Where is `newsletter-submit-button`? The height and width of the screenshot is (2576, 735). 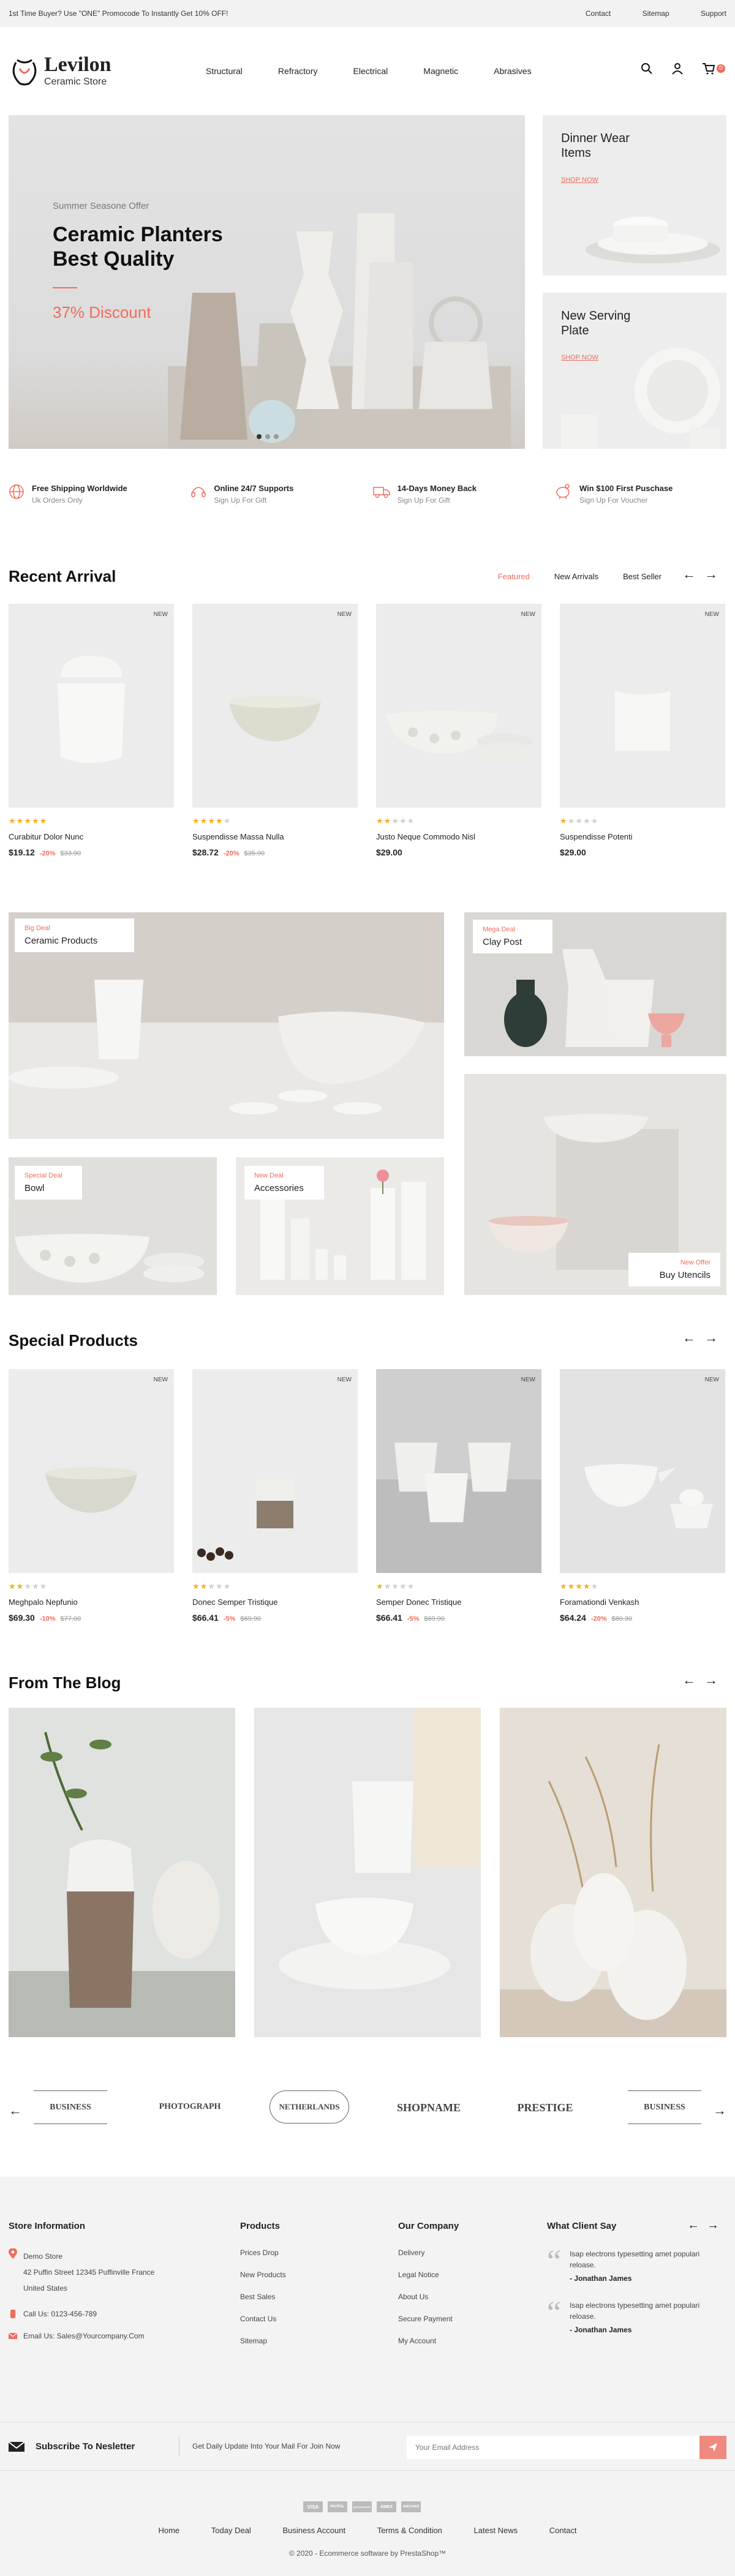
newsletter-submit-button is located at coordinates (712, 2447).